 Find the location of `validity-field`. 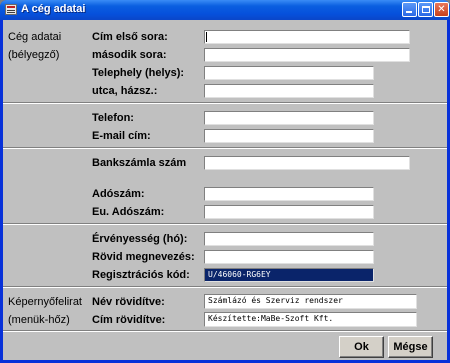

validity-field is located at coordinates (289, 239).